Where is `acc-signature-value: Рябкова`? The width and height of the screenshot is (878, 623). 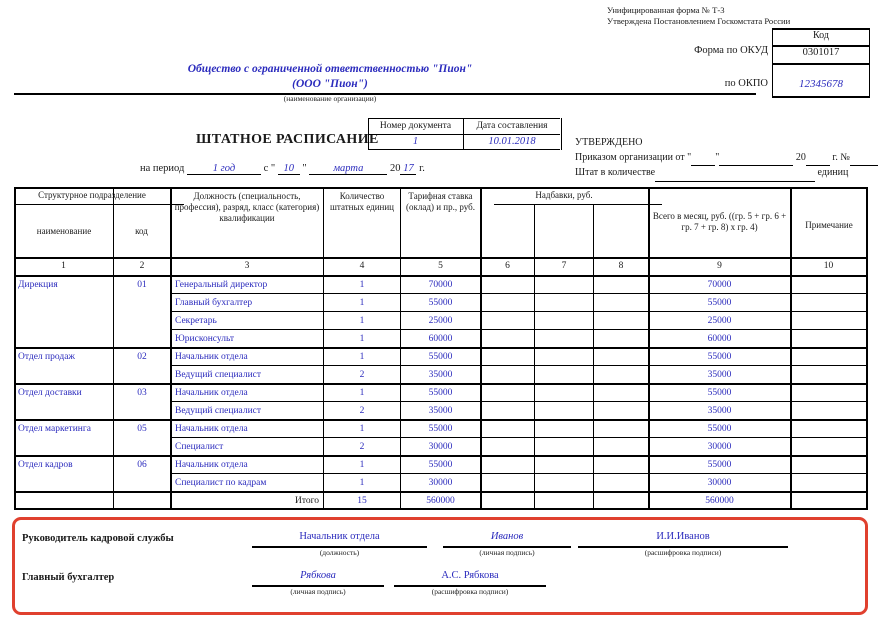
acc-signature-value: Рябкова is located at coordinates (318, 575).